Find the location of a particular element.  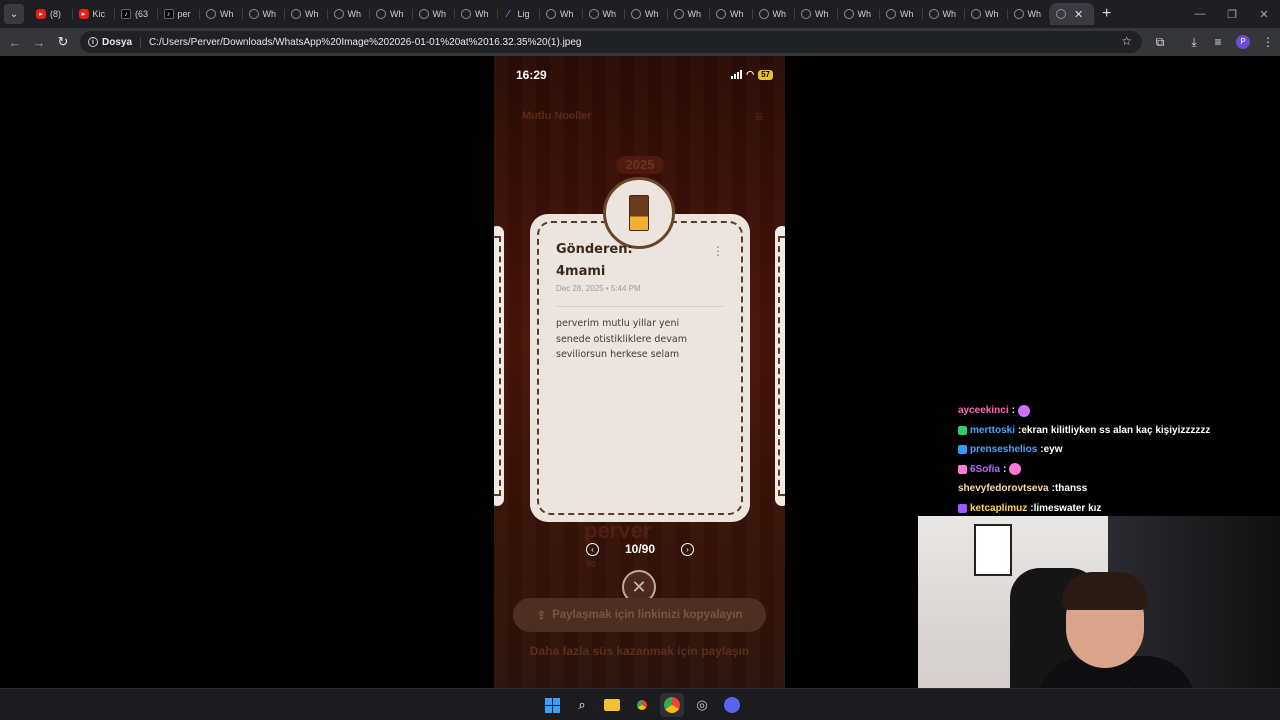

tiktok-icon: ♪ is located at coordinates (126, 14).